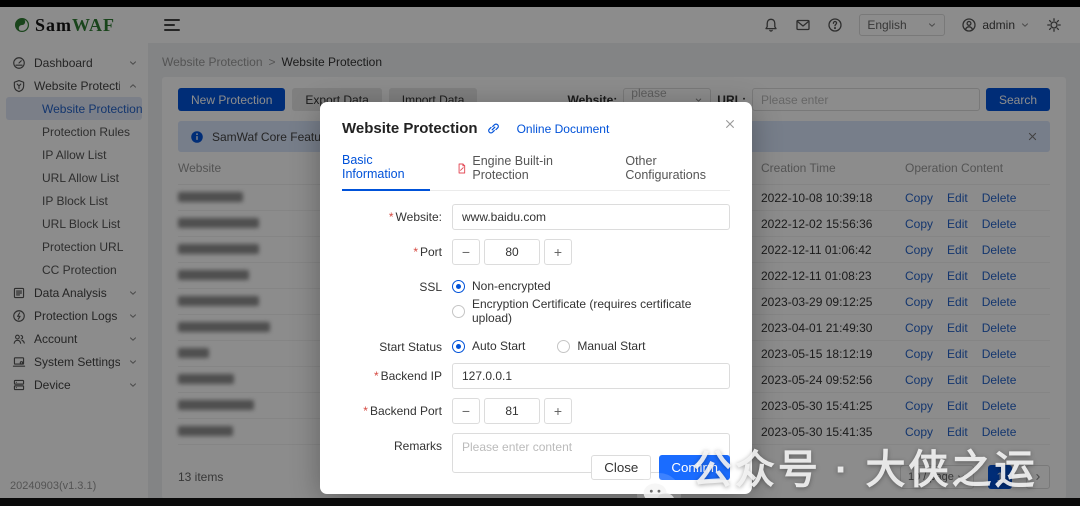 This screenshot has height=506, width=1080. I want to click on close-button: Close, so click(621, 467).